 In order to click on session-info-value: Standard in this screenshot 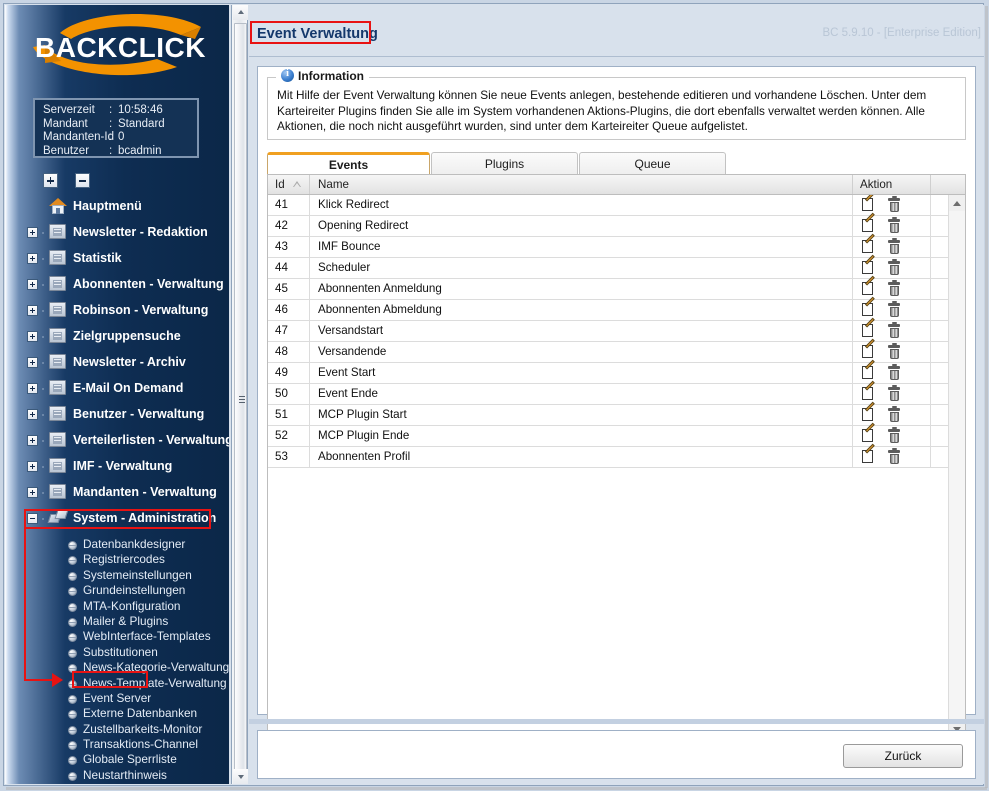, I will do `click(141, 123)`.